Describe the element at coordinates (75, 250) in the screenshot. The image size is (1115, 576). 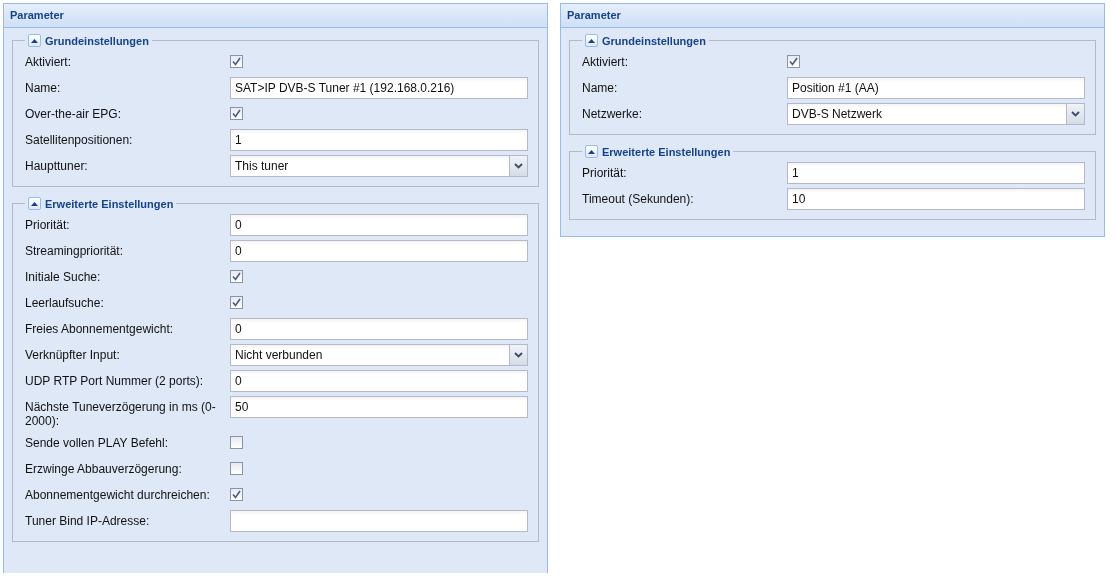
I see `field-label: Streamingpriorität:` at that location.